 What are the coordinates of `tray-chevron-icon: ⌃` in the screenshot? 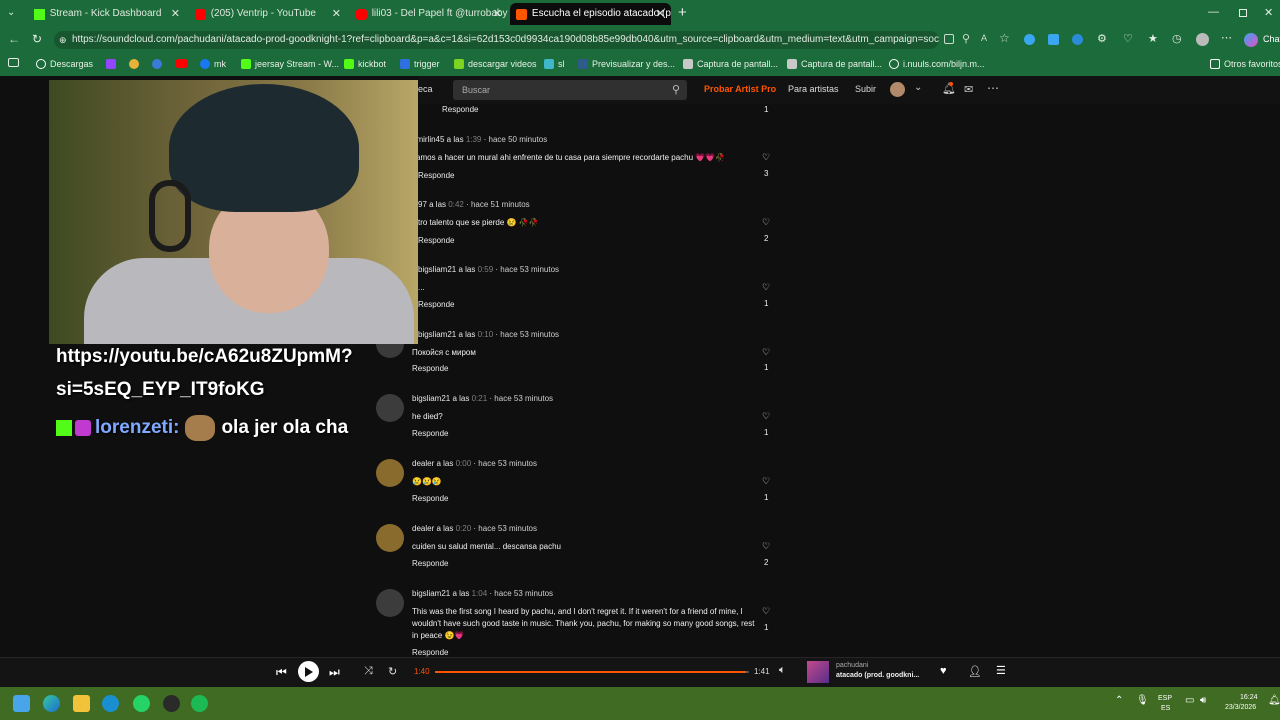 It's located at (1119, 700).